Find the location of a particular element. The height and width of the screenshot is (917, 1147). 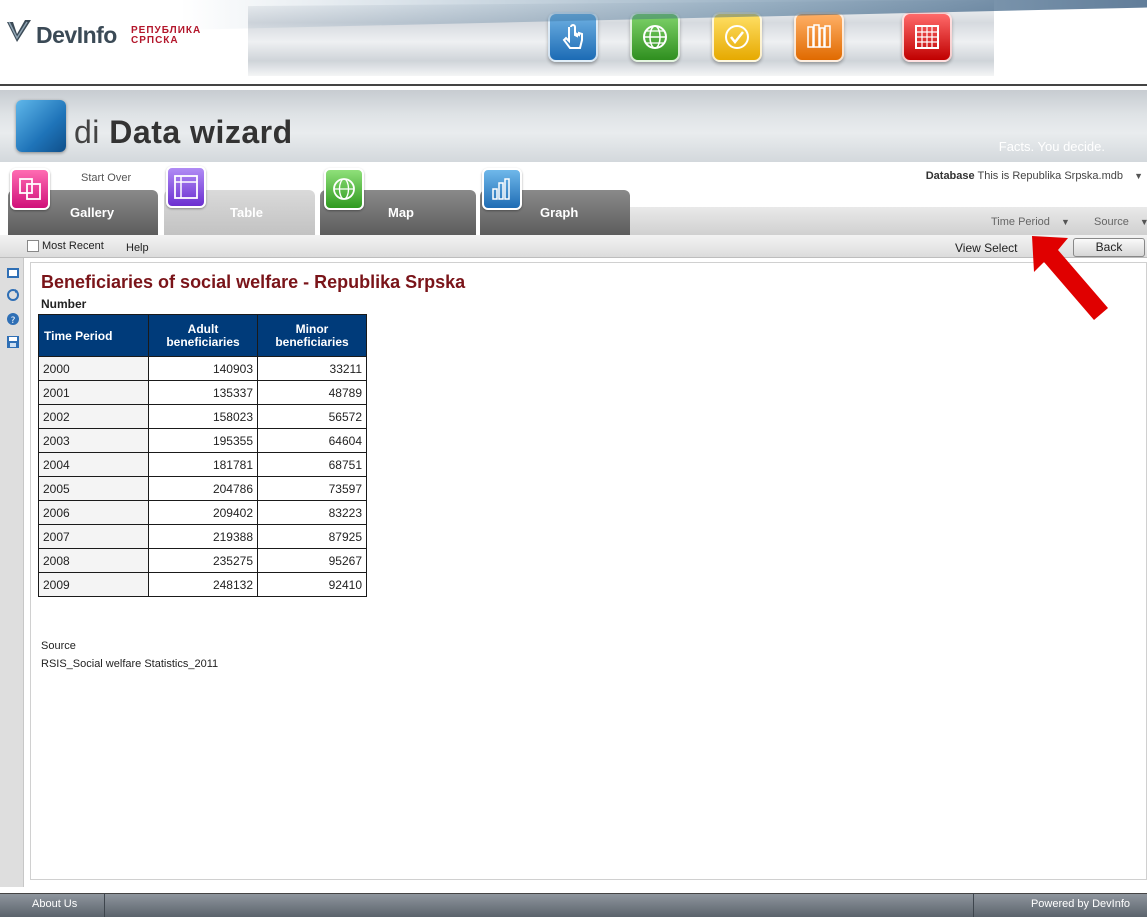

powered-by-text: Powered by DevInfo is located at coordinates (1080, 904).